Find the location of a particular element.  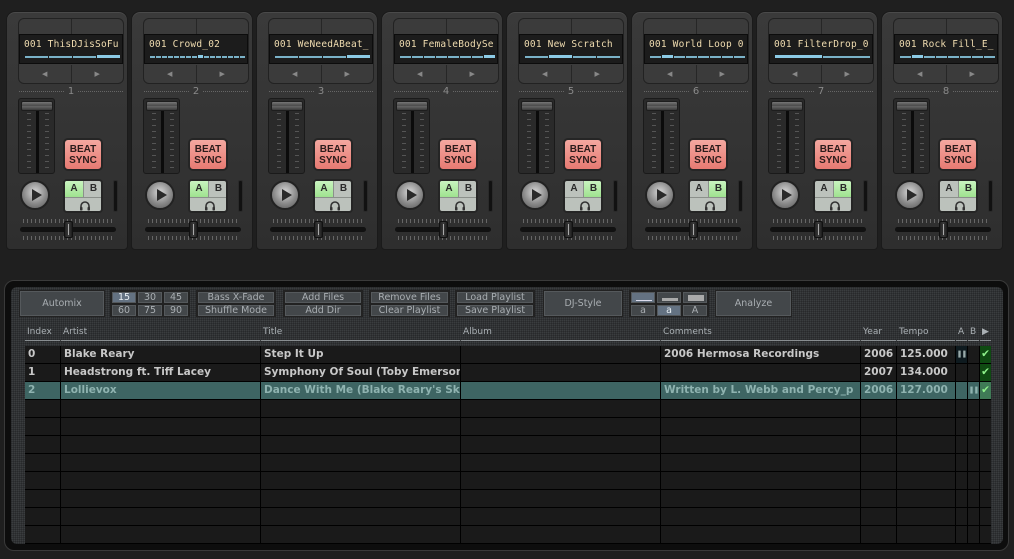

column-header-index: Index is located at coordinates (42, 333).